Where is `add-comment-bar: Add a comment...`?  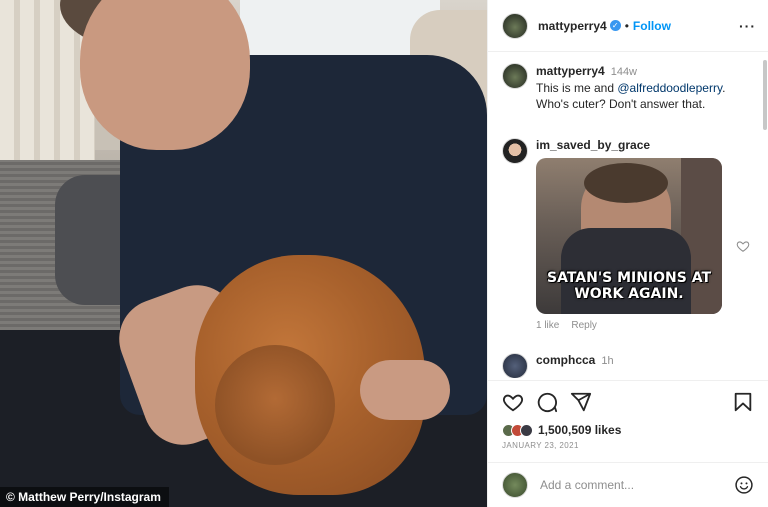 add-comment-bar: Add a comment... is located at coordinates (628, 484).